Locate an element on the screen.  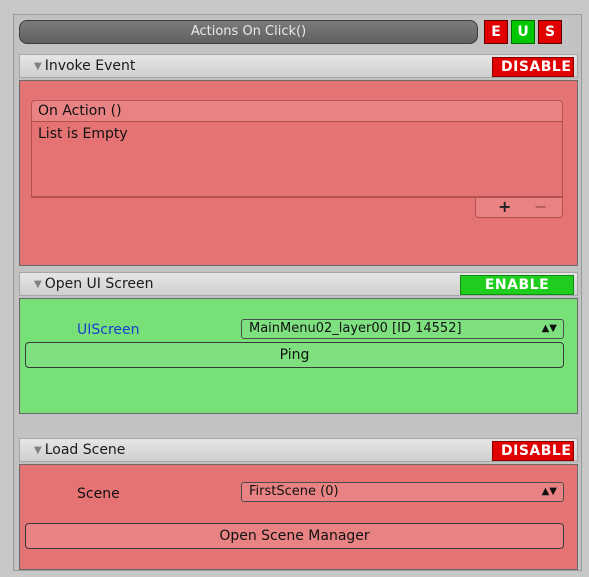
u-button: U is located at coordinates (523, 32).